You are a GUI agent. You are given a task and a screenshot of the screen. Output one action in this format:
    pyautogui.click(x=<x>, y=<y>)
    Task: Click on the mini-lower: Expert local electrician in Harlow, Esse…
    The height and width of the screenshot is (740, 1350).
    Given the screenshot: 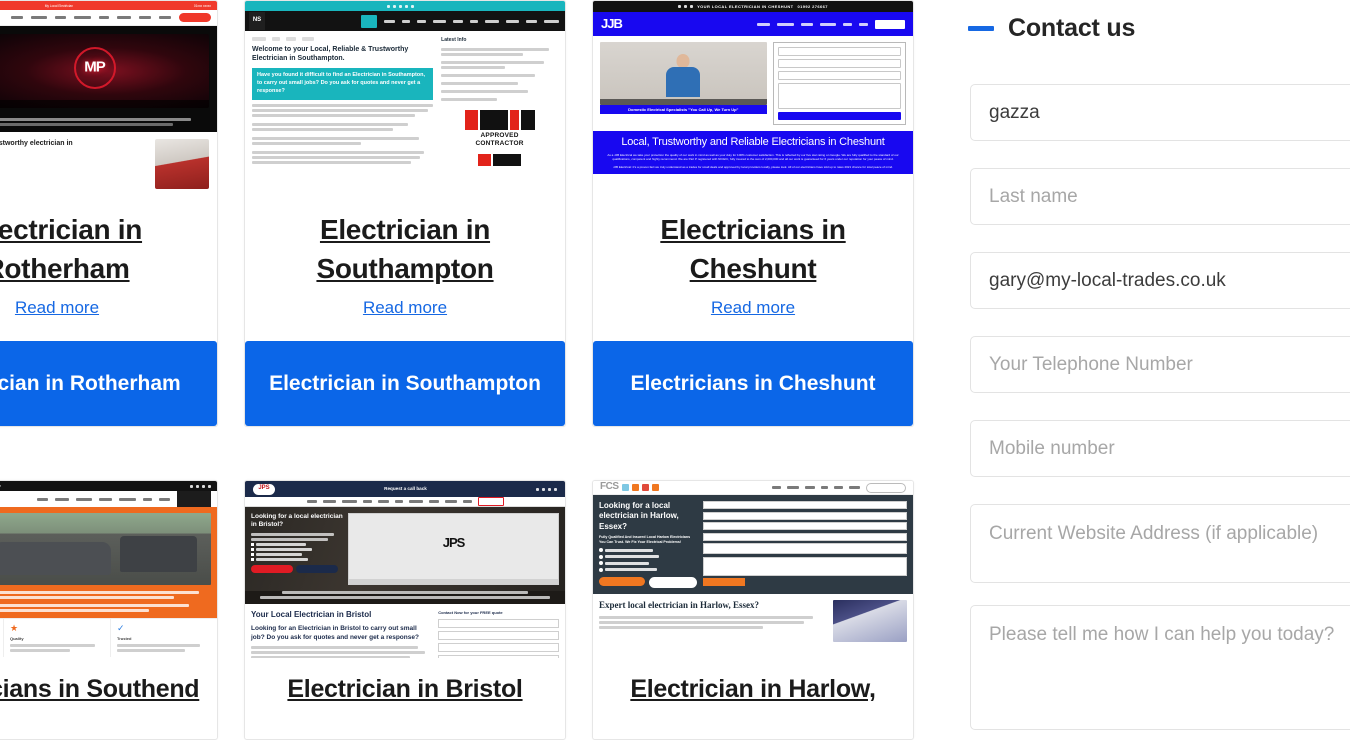 What is the action you would take?
    pyautogui.click(x=753, y=621)
    